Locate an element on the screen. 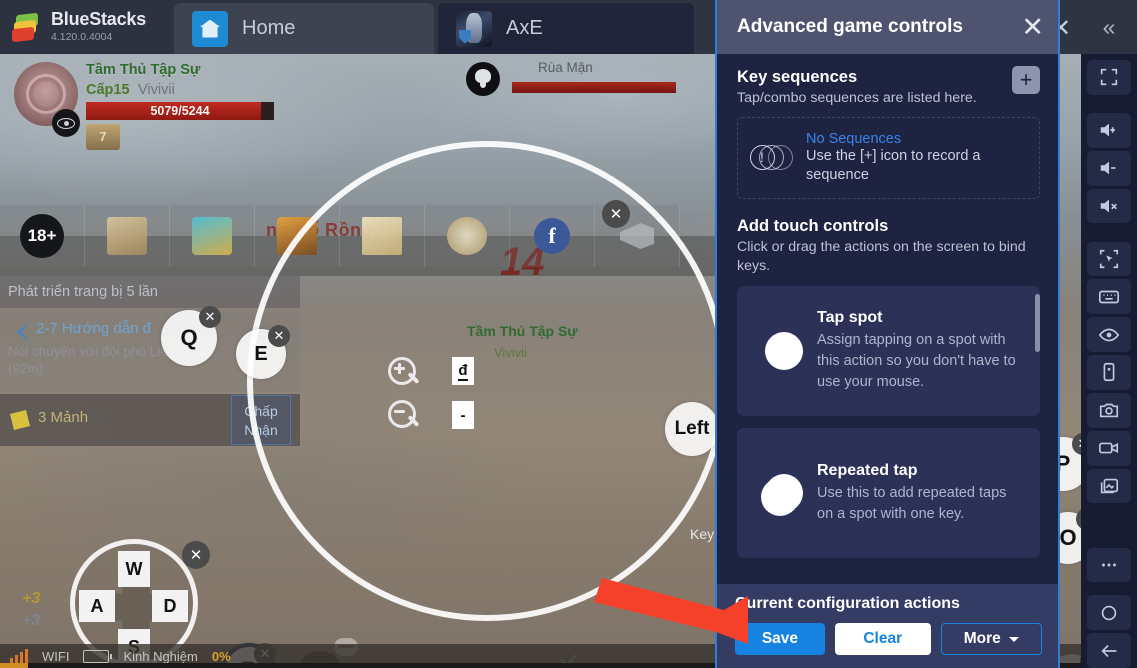  player-chest-icon: 7 is located at coordinates (103, 137).